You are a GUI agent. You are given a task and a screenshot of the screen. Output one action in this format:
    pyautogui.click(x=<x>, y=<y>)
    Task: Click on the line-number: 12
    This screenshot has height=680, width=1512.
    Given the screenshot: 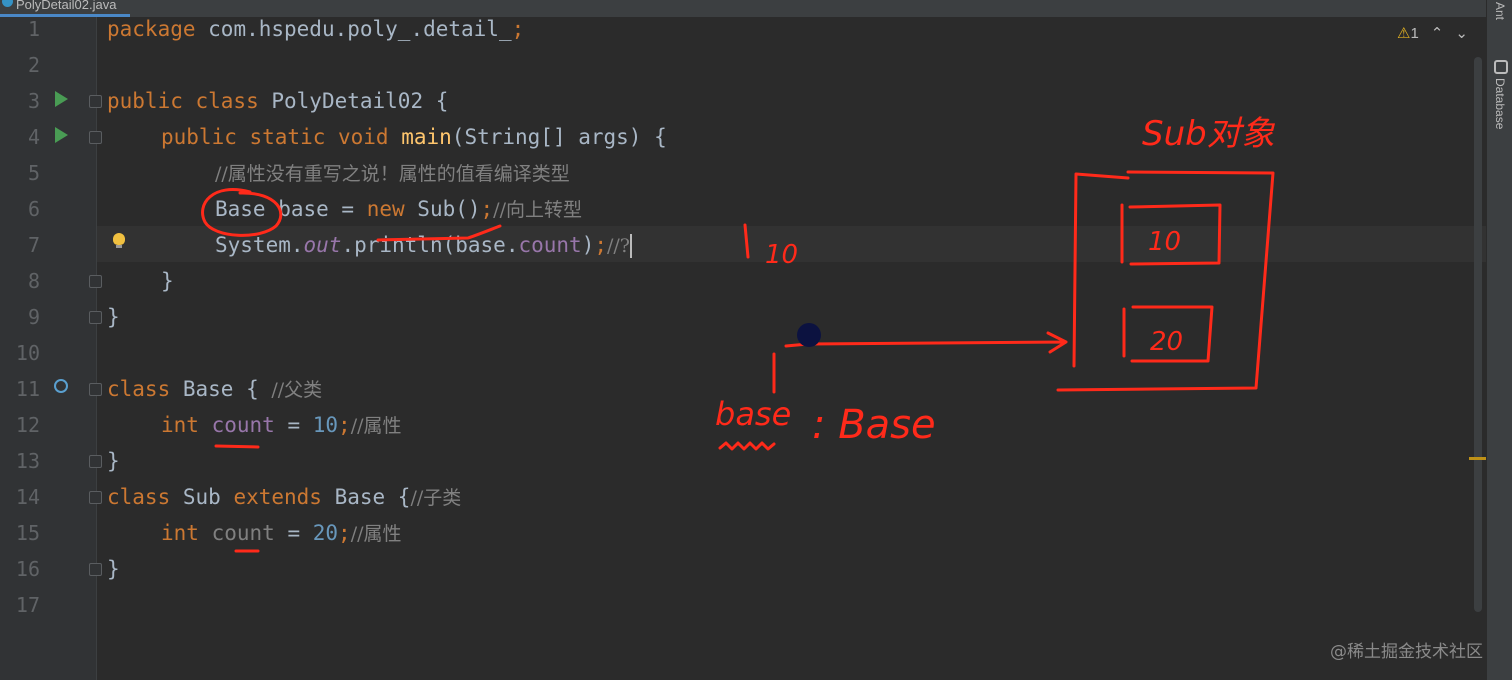 What is the action you would take?
    pyautogui.click(x=27, y=425)
    